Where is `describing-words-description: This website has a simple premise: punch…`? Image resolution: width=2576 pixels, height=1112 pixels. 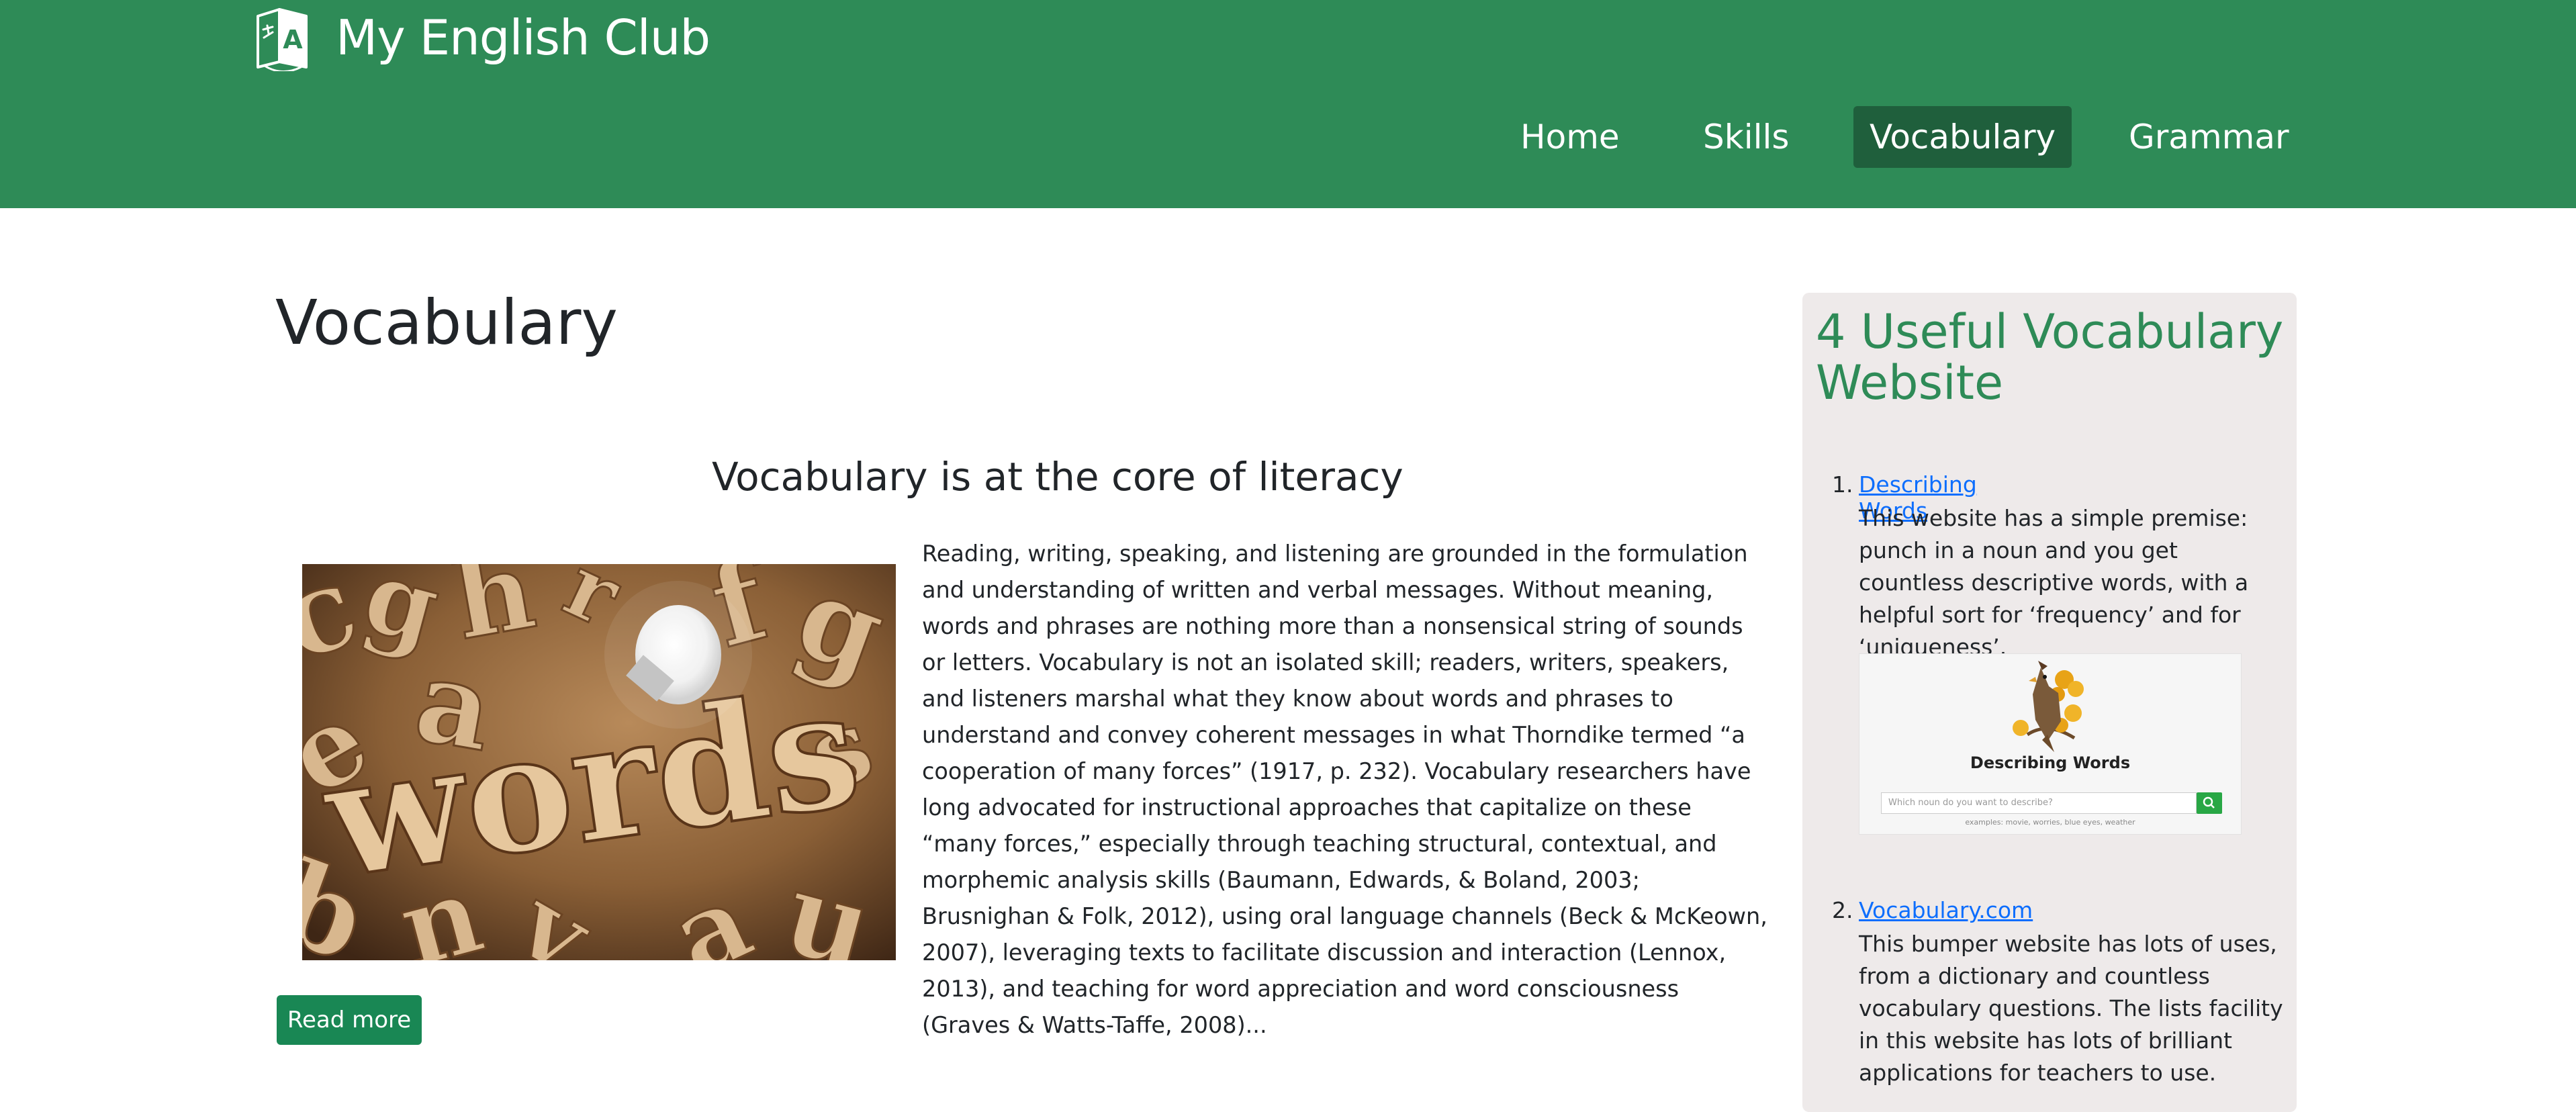
describing-words-description: This website has a simple premise: punch… is located at coordinates (2054, 582).